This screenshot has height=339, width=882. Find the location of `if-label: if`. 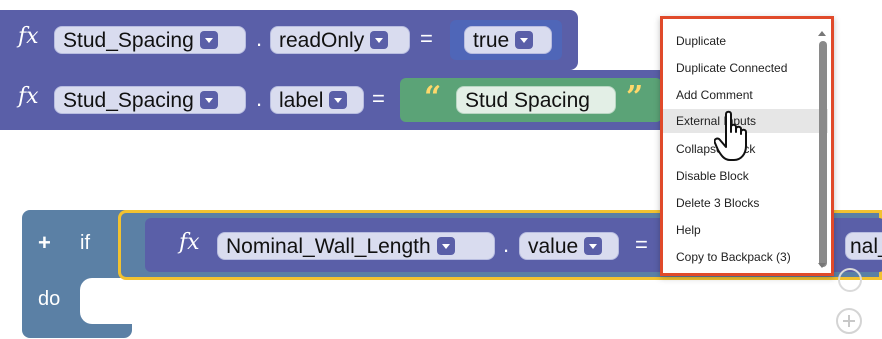

if-label: if is located at coordinates (85, 243).